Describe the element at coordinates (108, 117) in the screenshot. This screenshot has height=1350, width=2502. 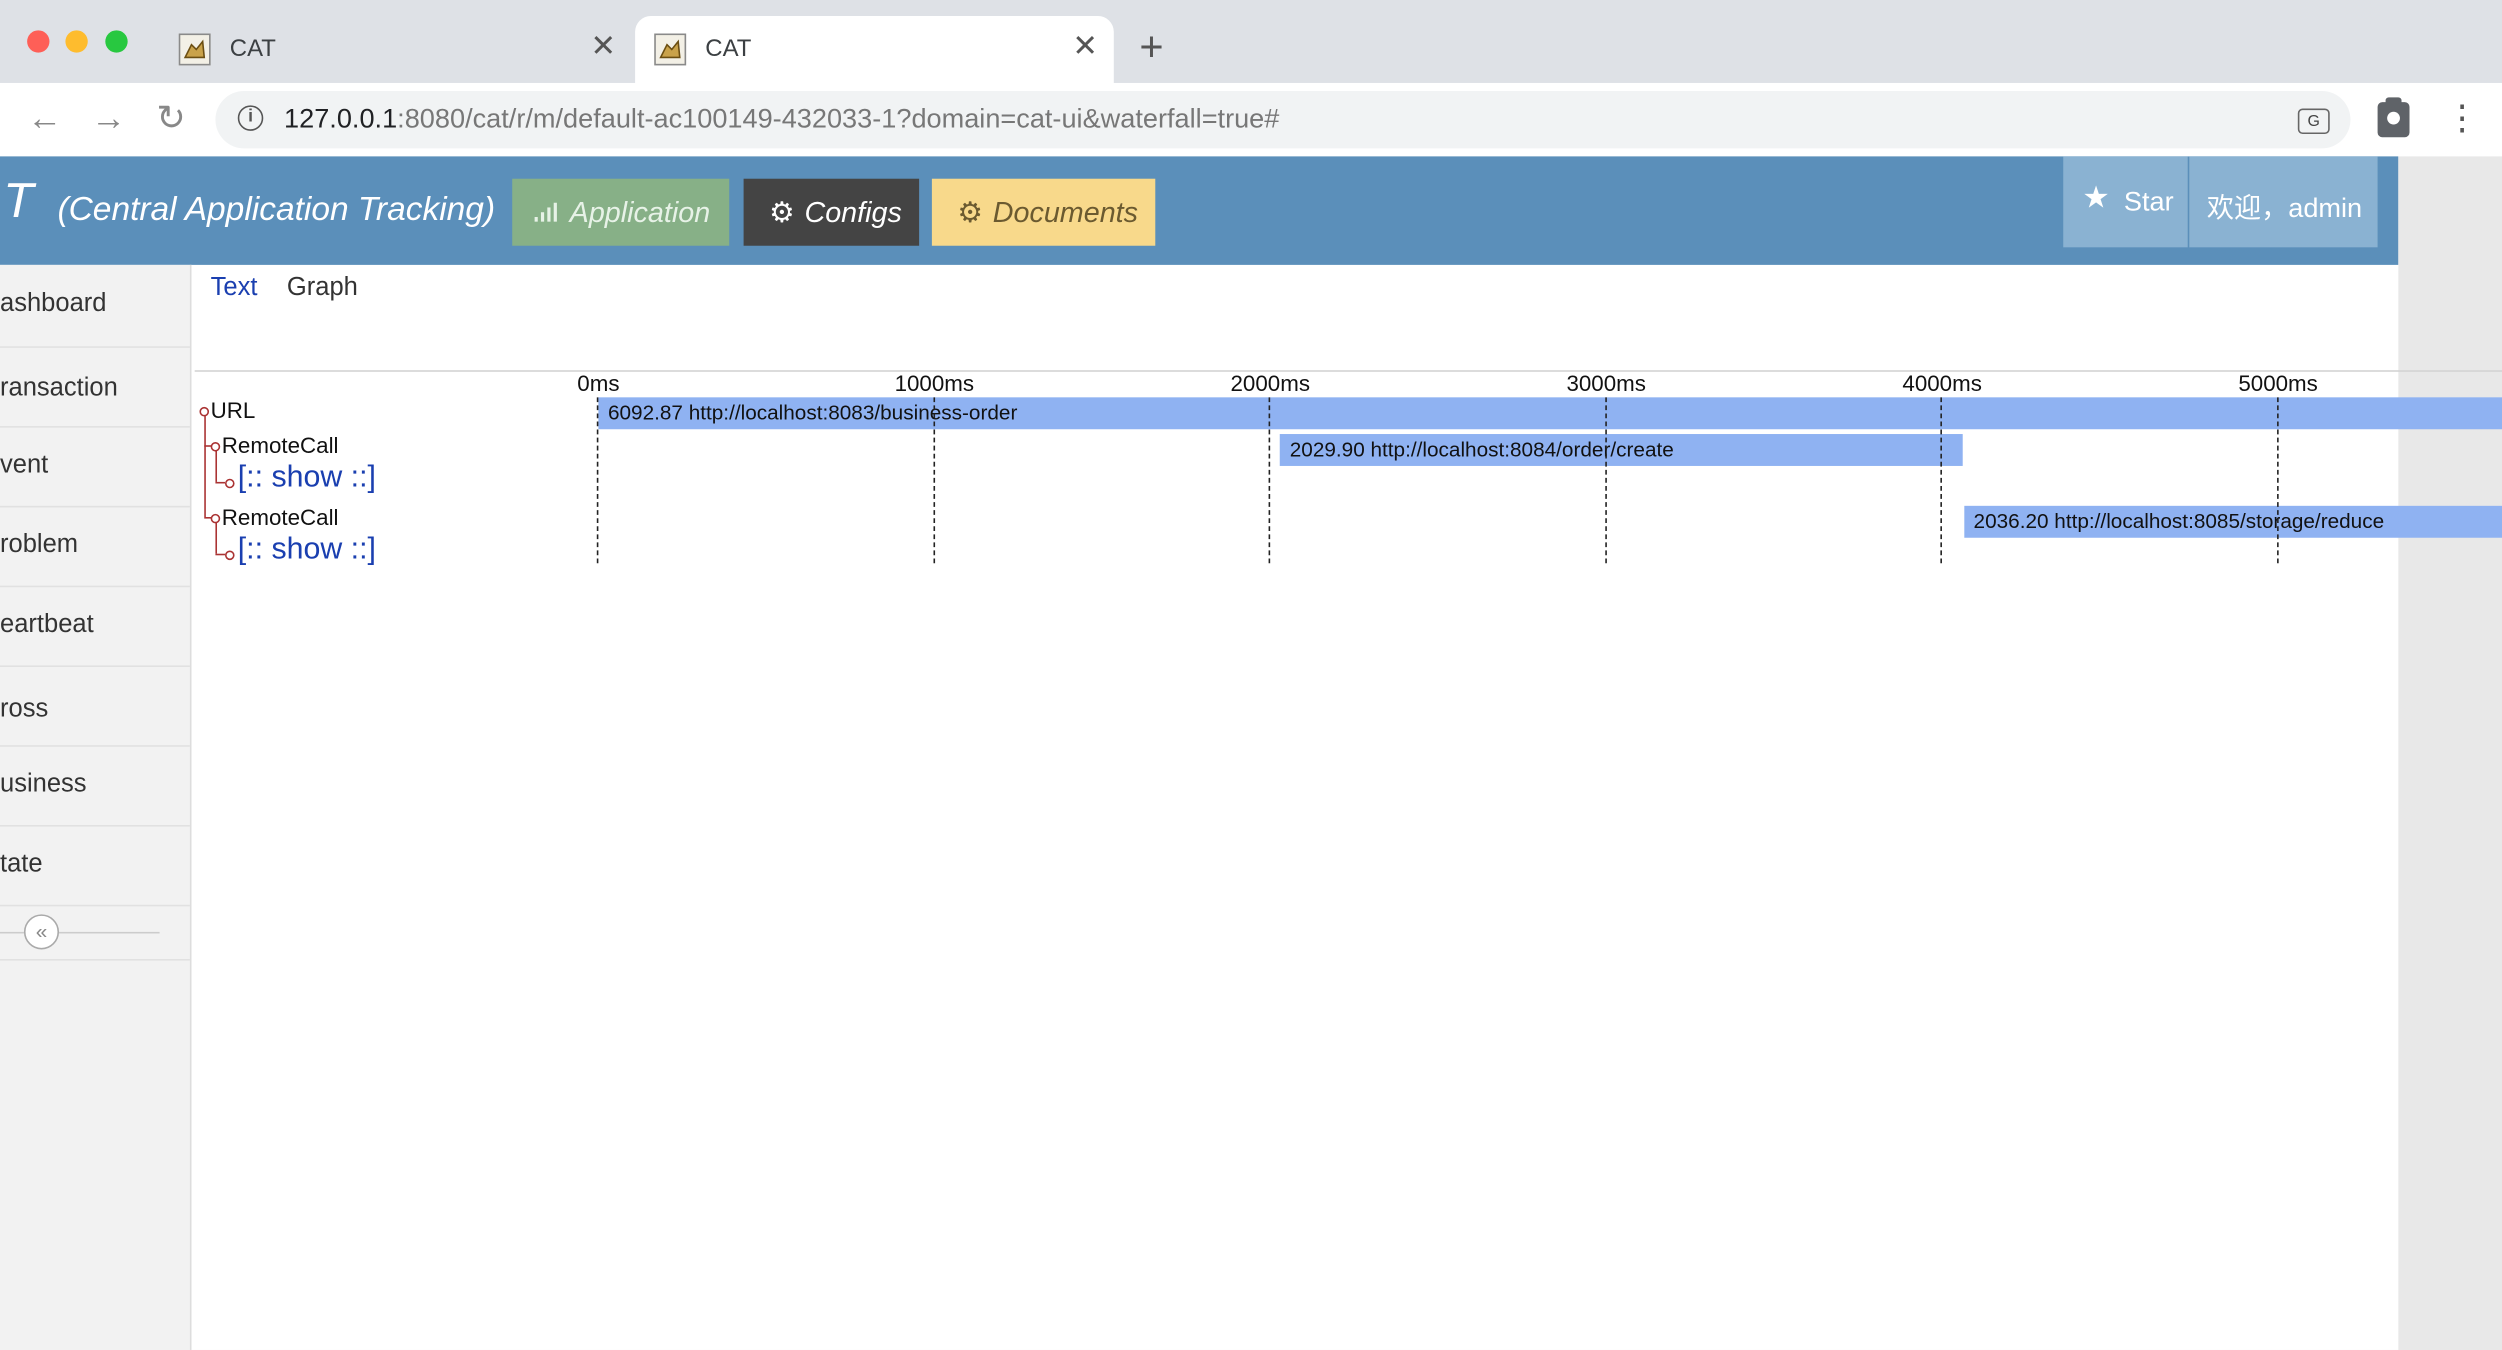
I see `forward-arrow-icon: →` at that location.